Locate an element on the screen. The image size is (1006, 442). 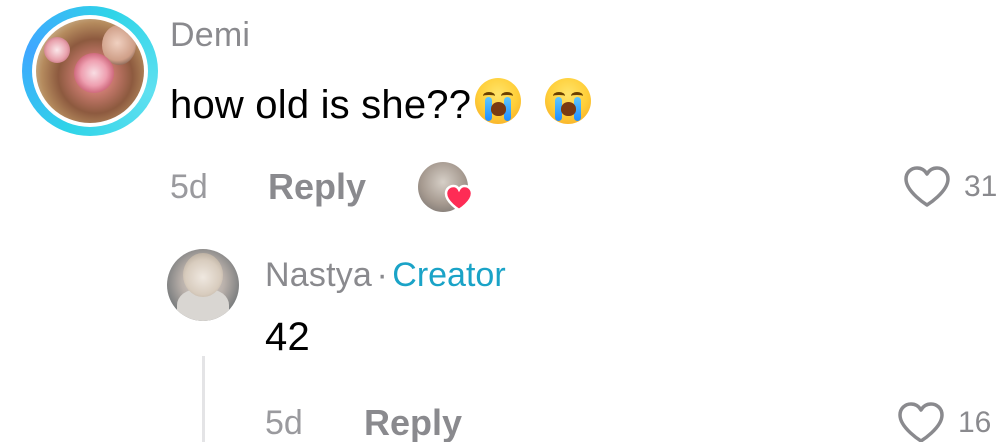
comment-text: how old is she?? is located at coordinates (321, 105).